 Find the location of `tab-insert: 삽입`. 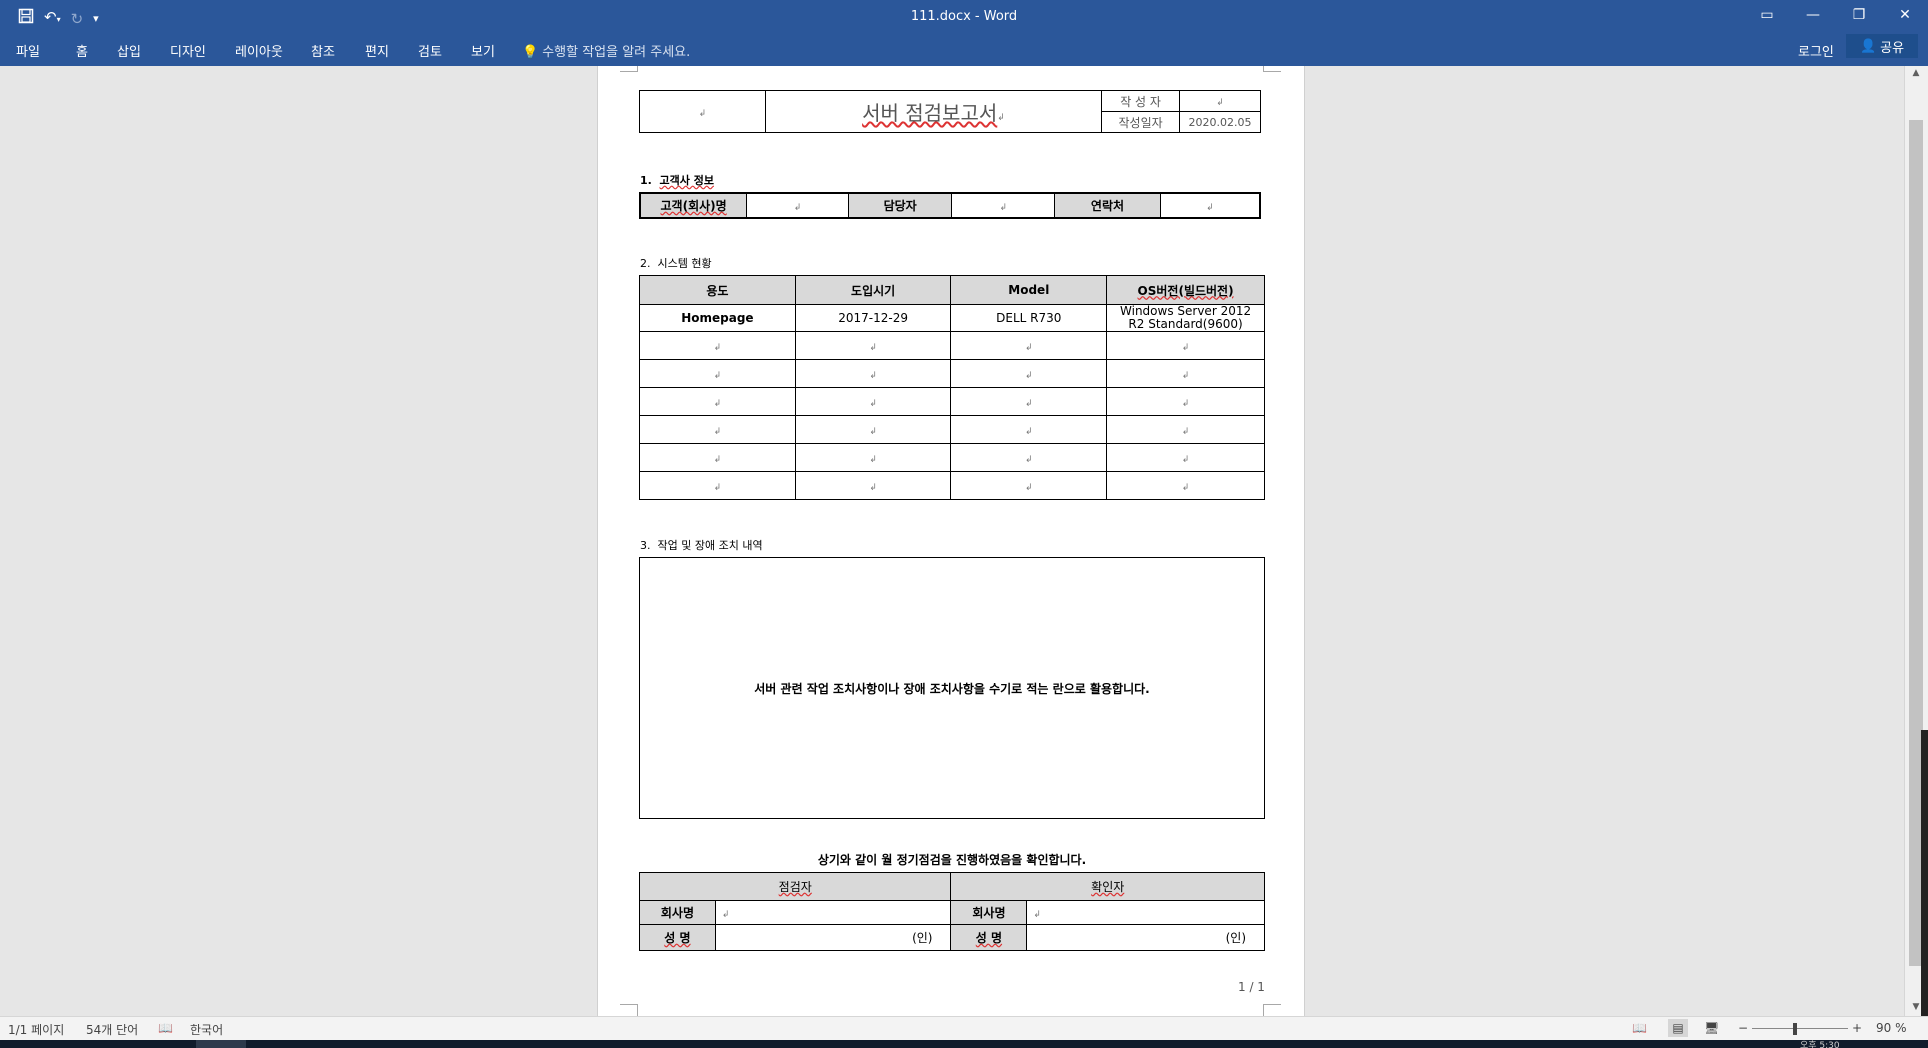

tab-insert: 삽입 is located at coordinates (129, 50).